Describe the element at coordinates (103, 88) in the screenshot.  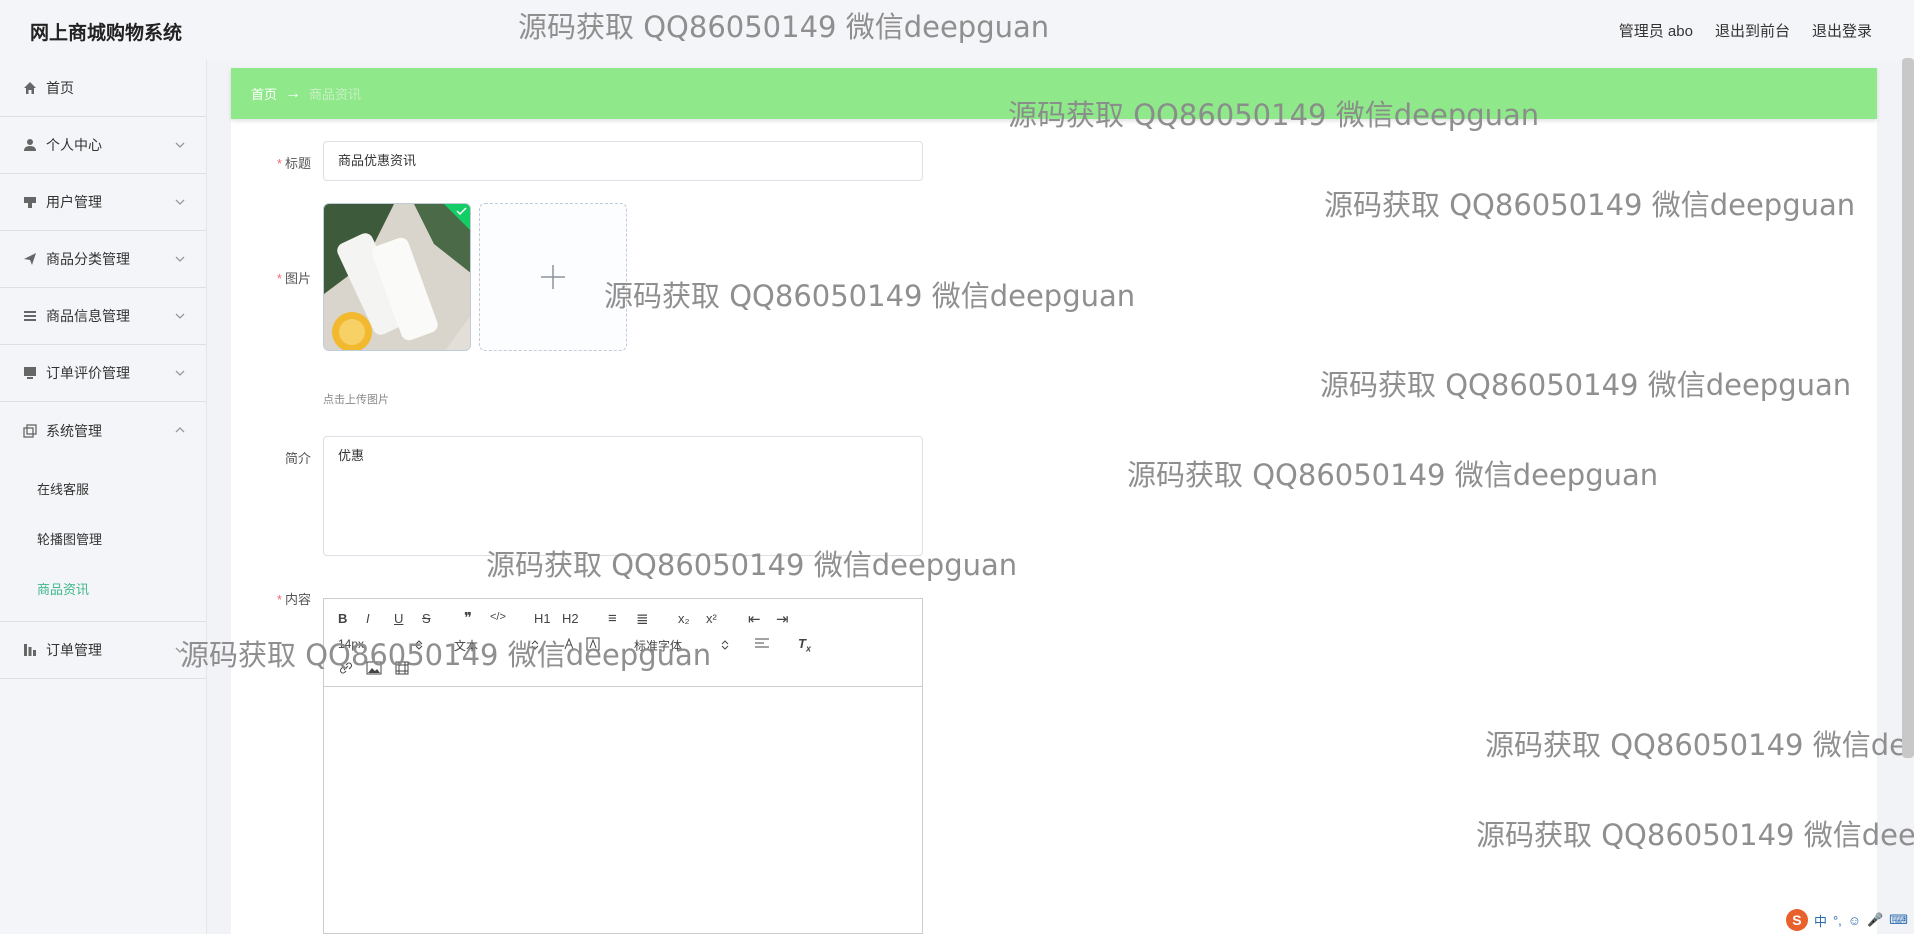
I see `sidebar-item-home: 首页` at that location.